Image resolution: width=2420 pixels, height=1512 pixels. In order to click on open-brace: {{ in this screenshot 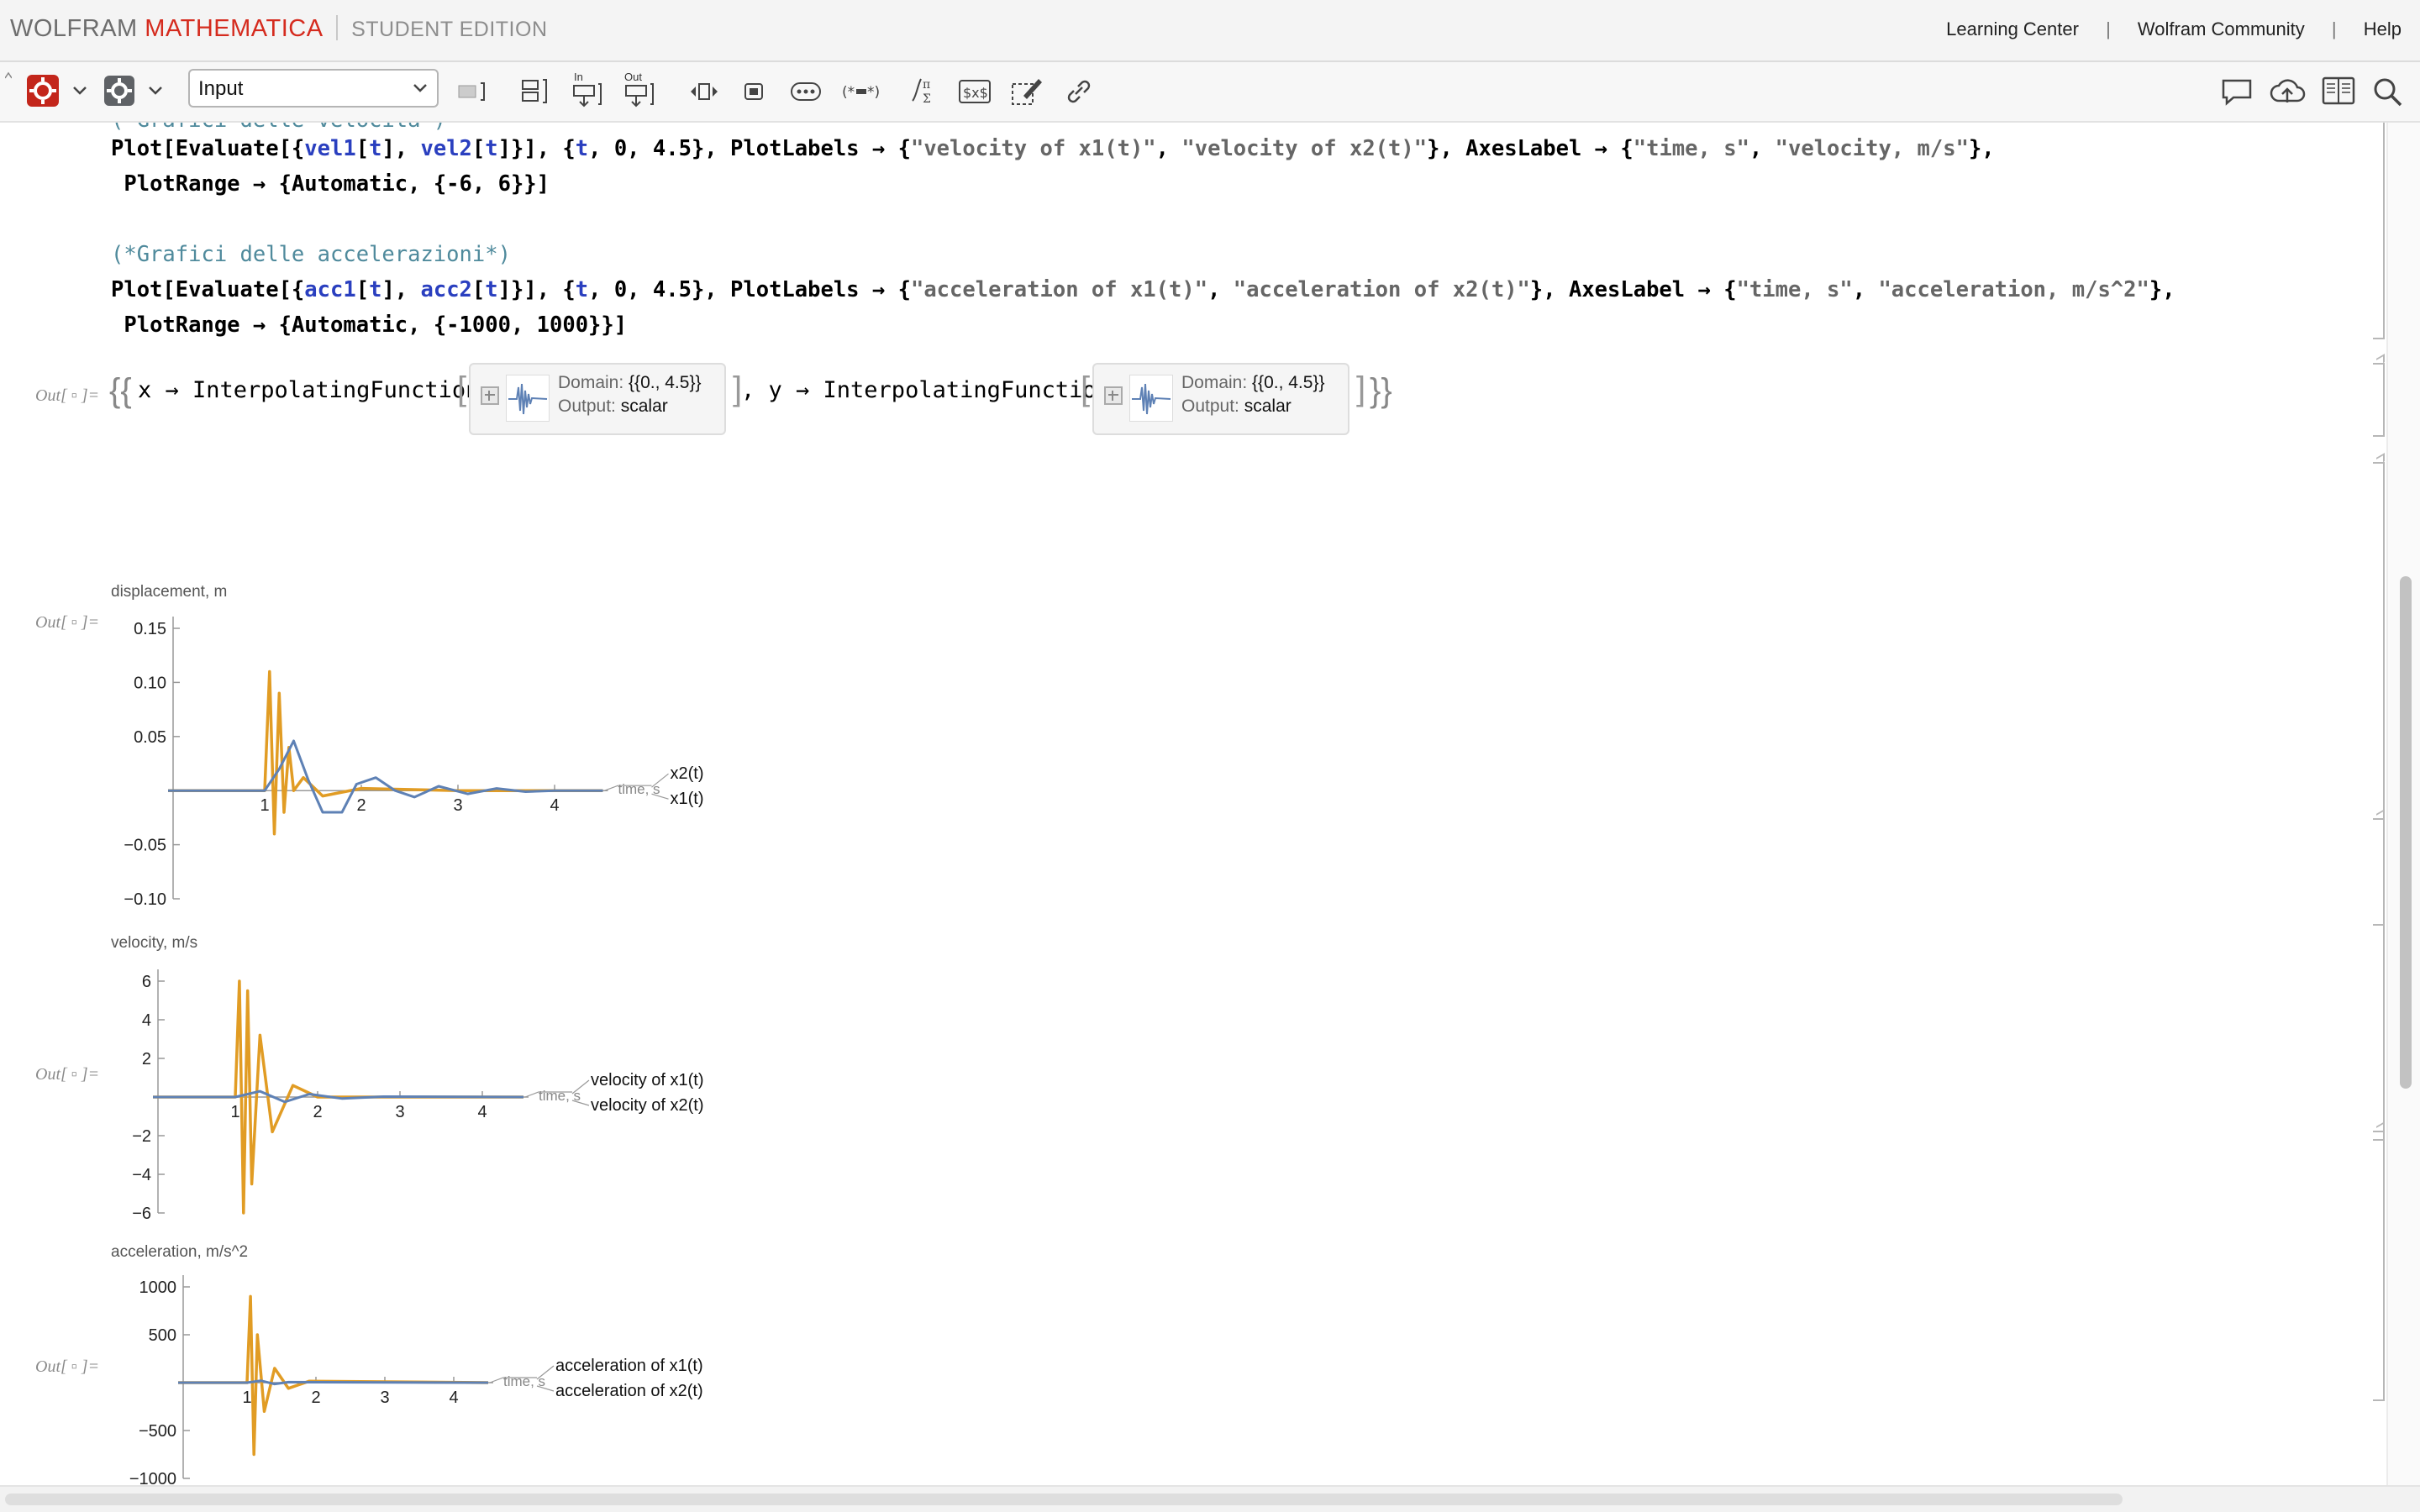, I will do `click(120, 390)`.